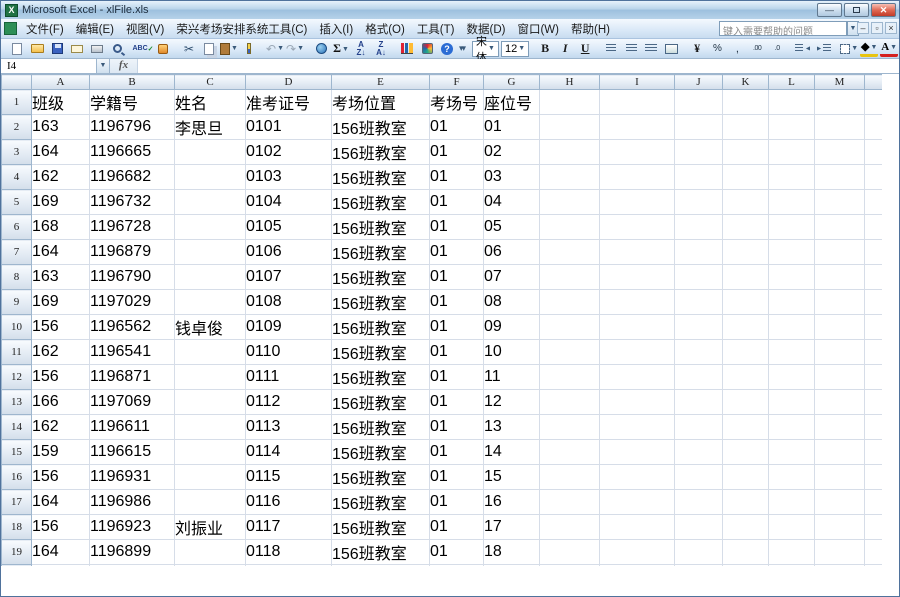 The image size is (900, 597). Describe the element at coordinates (569, 402) in the screenshot. I see `cell-H13` at that location.